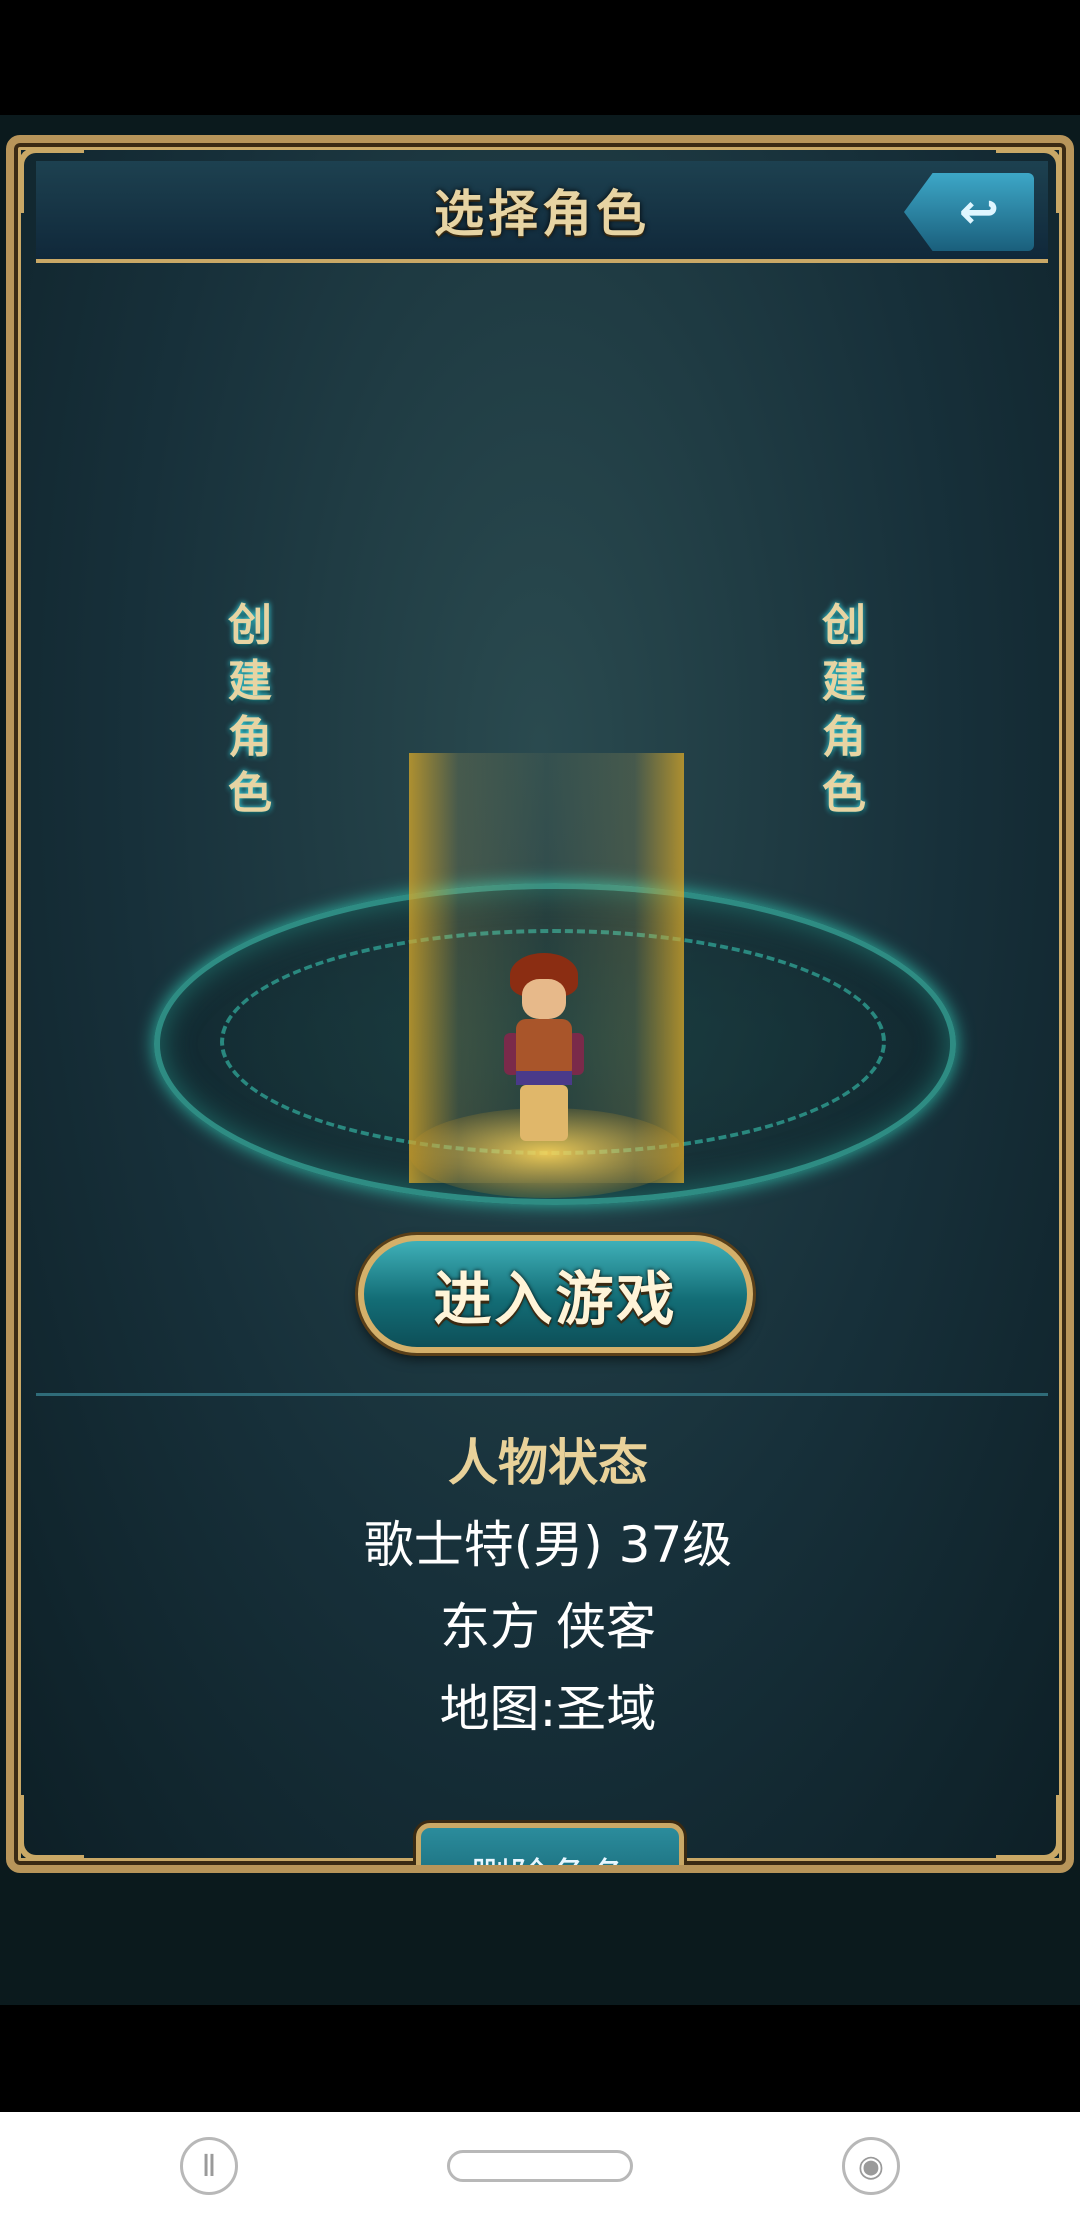  What do you see at coordinates (550, 1855) in the screenshot?
I see `delete-character-label: 删除角色` at bounding box center [550, 1855].